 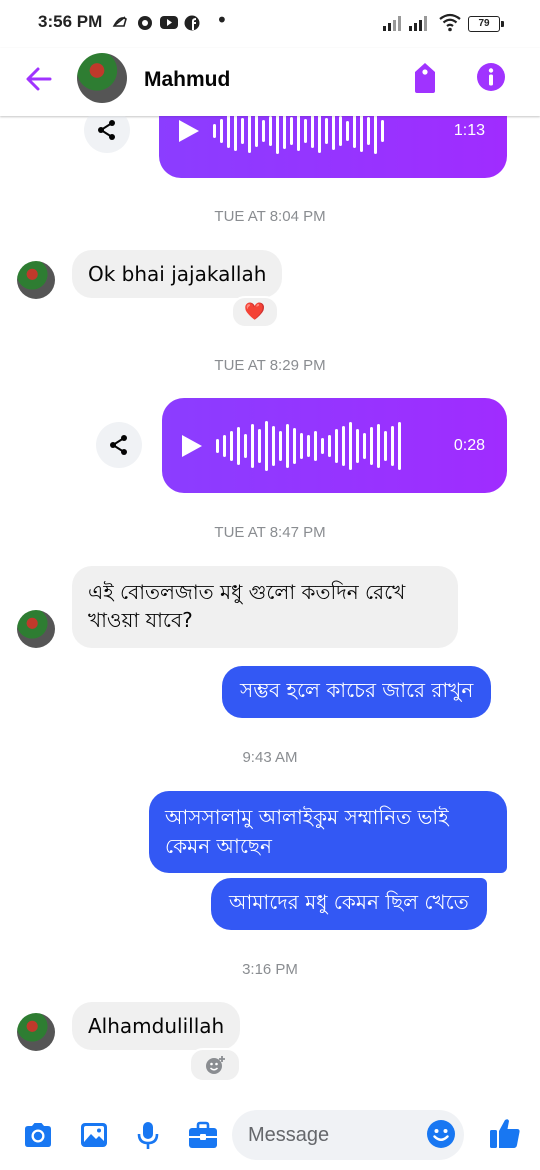 I want to click on add-reaction-icon, so click(x=215, y=1065).